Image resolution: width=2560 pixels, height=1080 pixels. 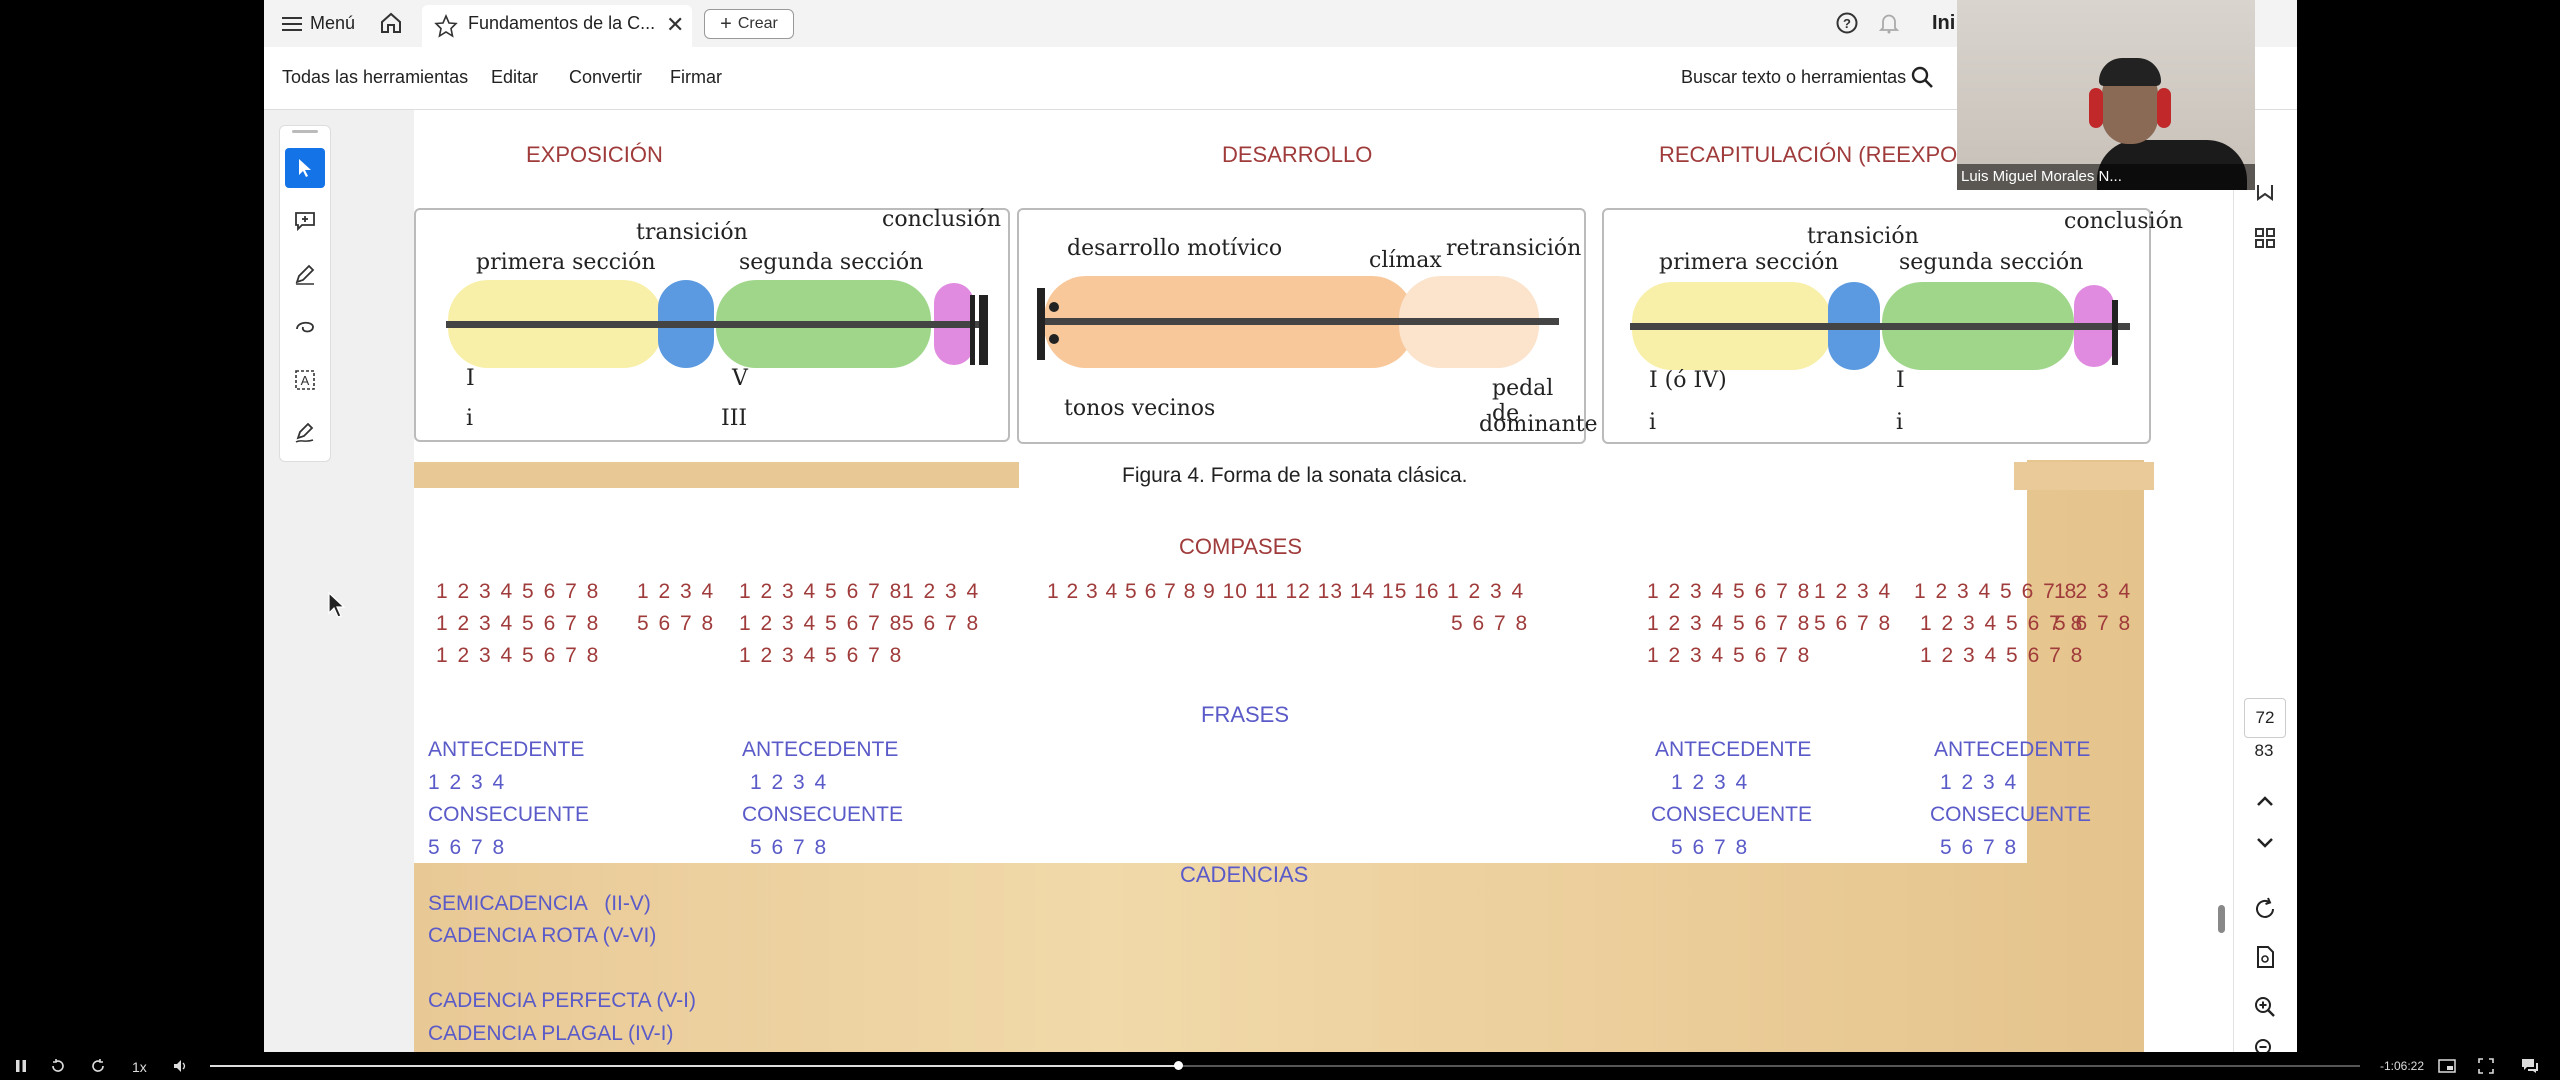 What do you see at coordinates (2265, 909) in the screenshot?
I see `rotate-icon` at bounding box center [2265, 909].